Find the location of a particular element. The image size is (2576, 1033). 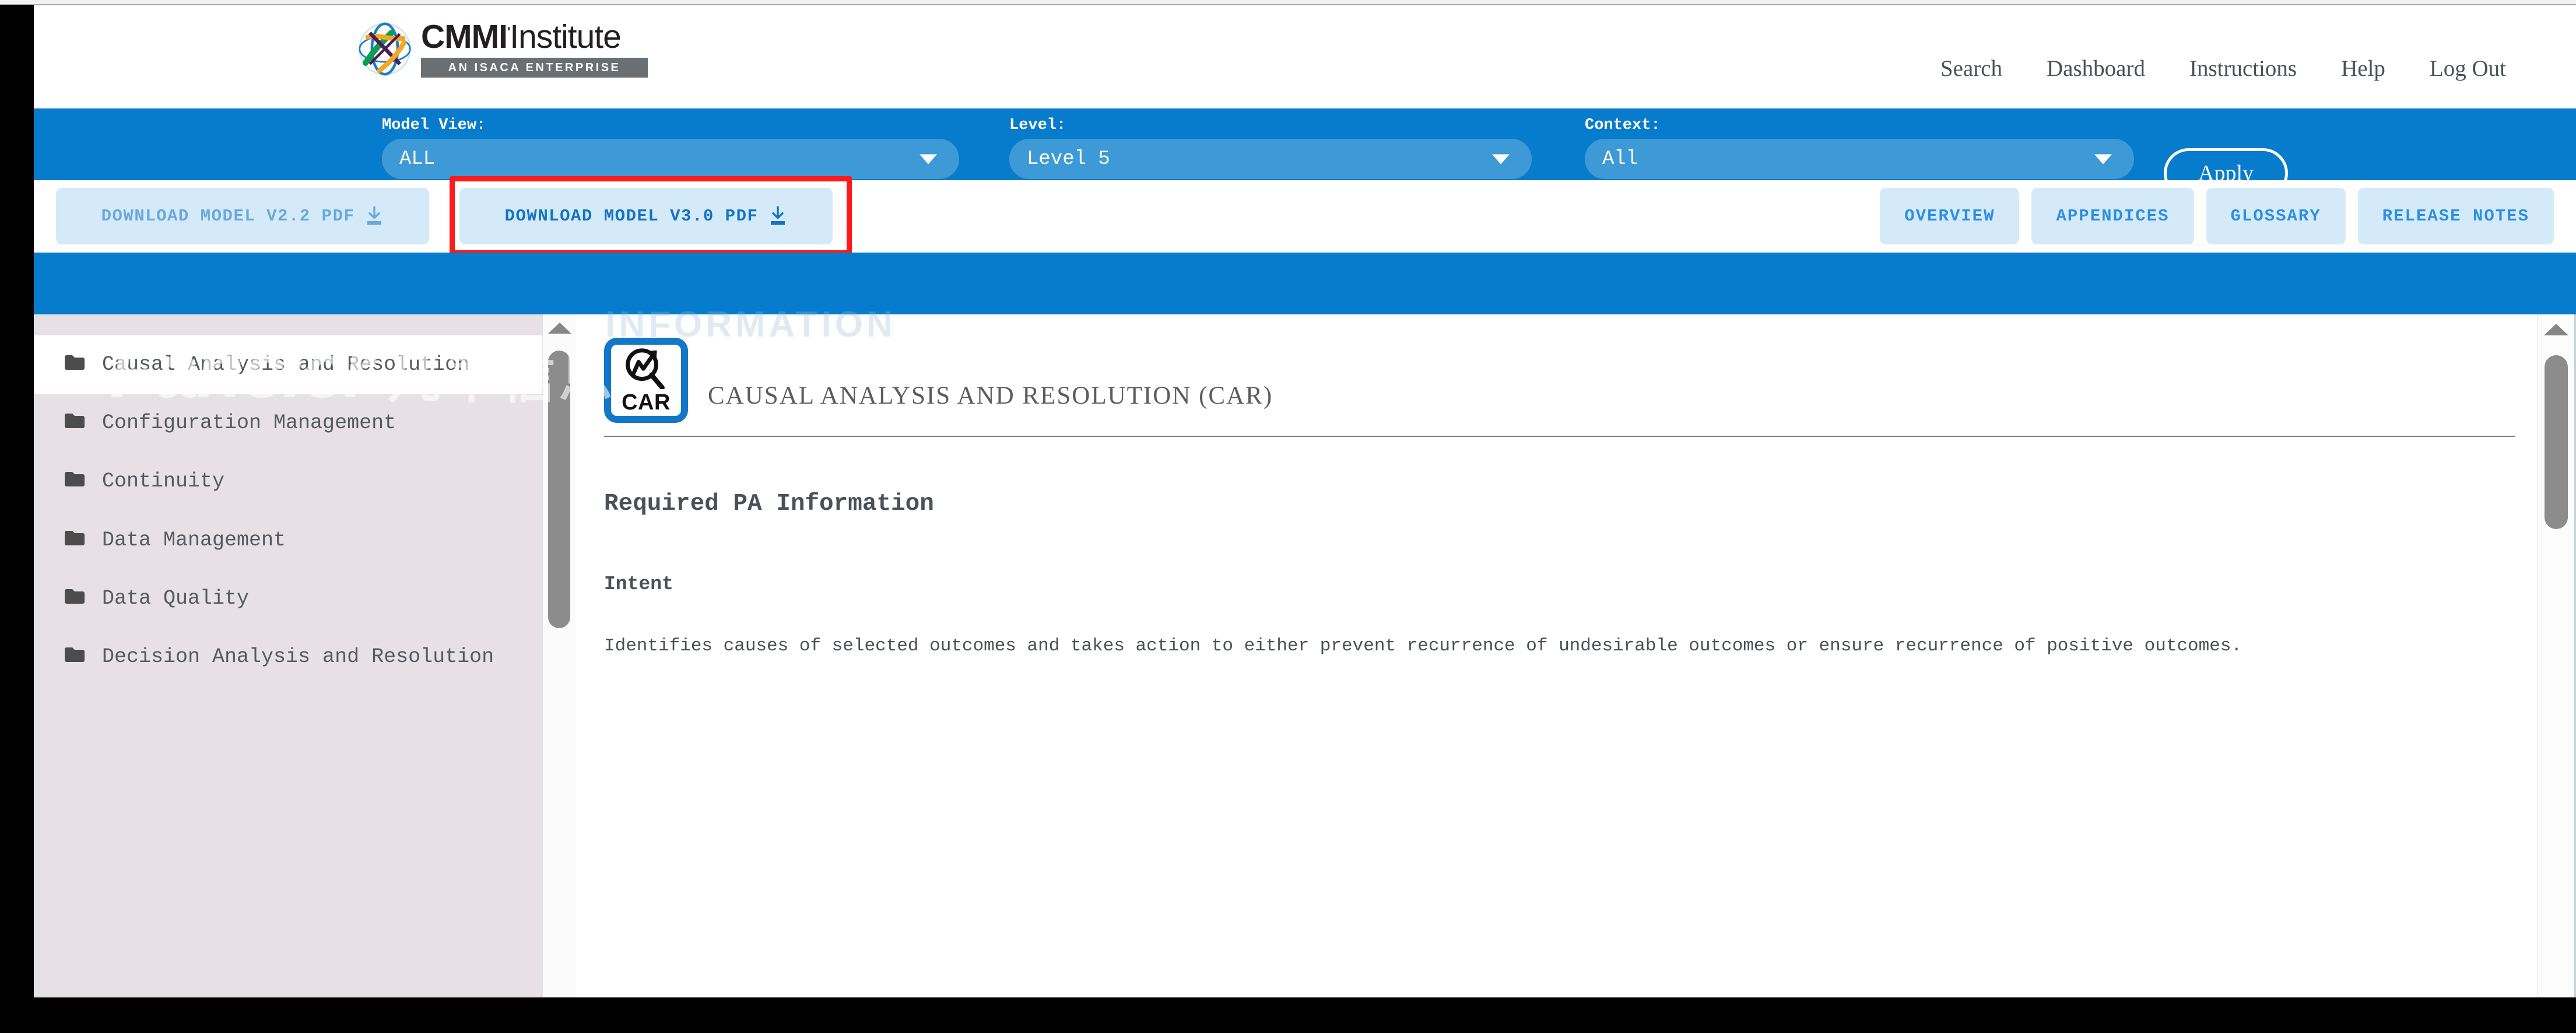

browser-chrome-strip is located at coordinates (1288, 2).